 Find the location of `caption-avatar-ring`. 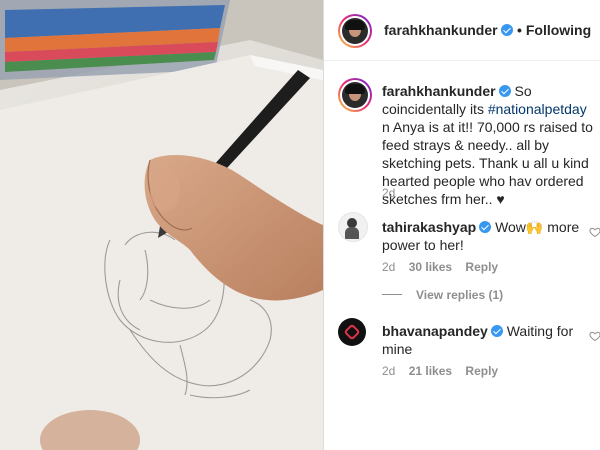

caption-avatar-ring is located at coordinates (355, 95).